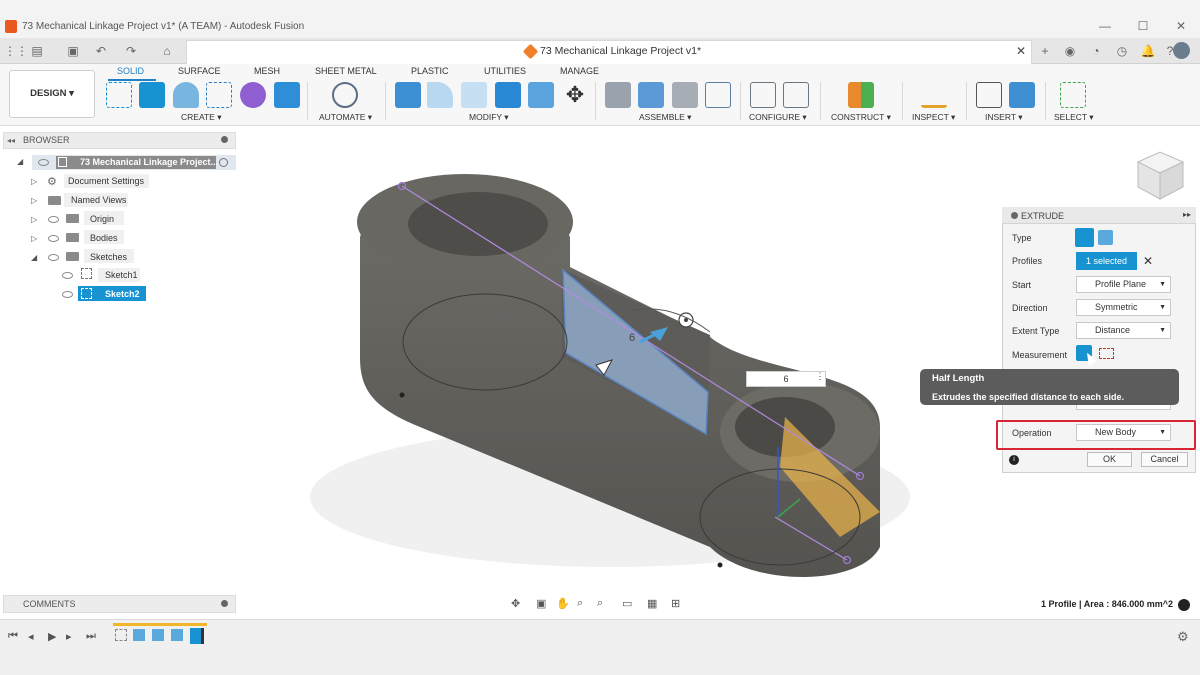  Describe the element at coordinates (1187, 214) in the screenshot. I see `expand-dialog-icon: ▸▸` at that location.